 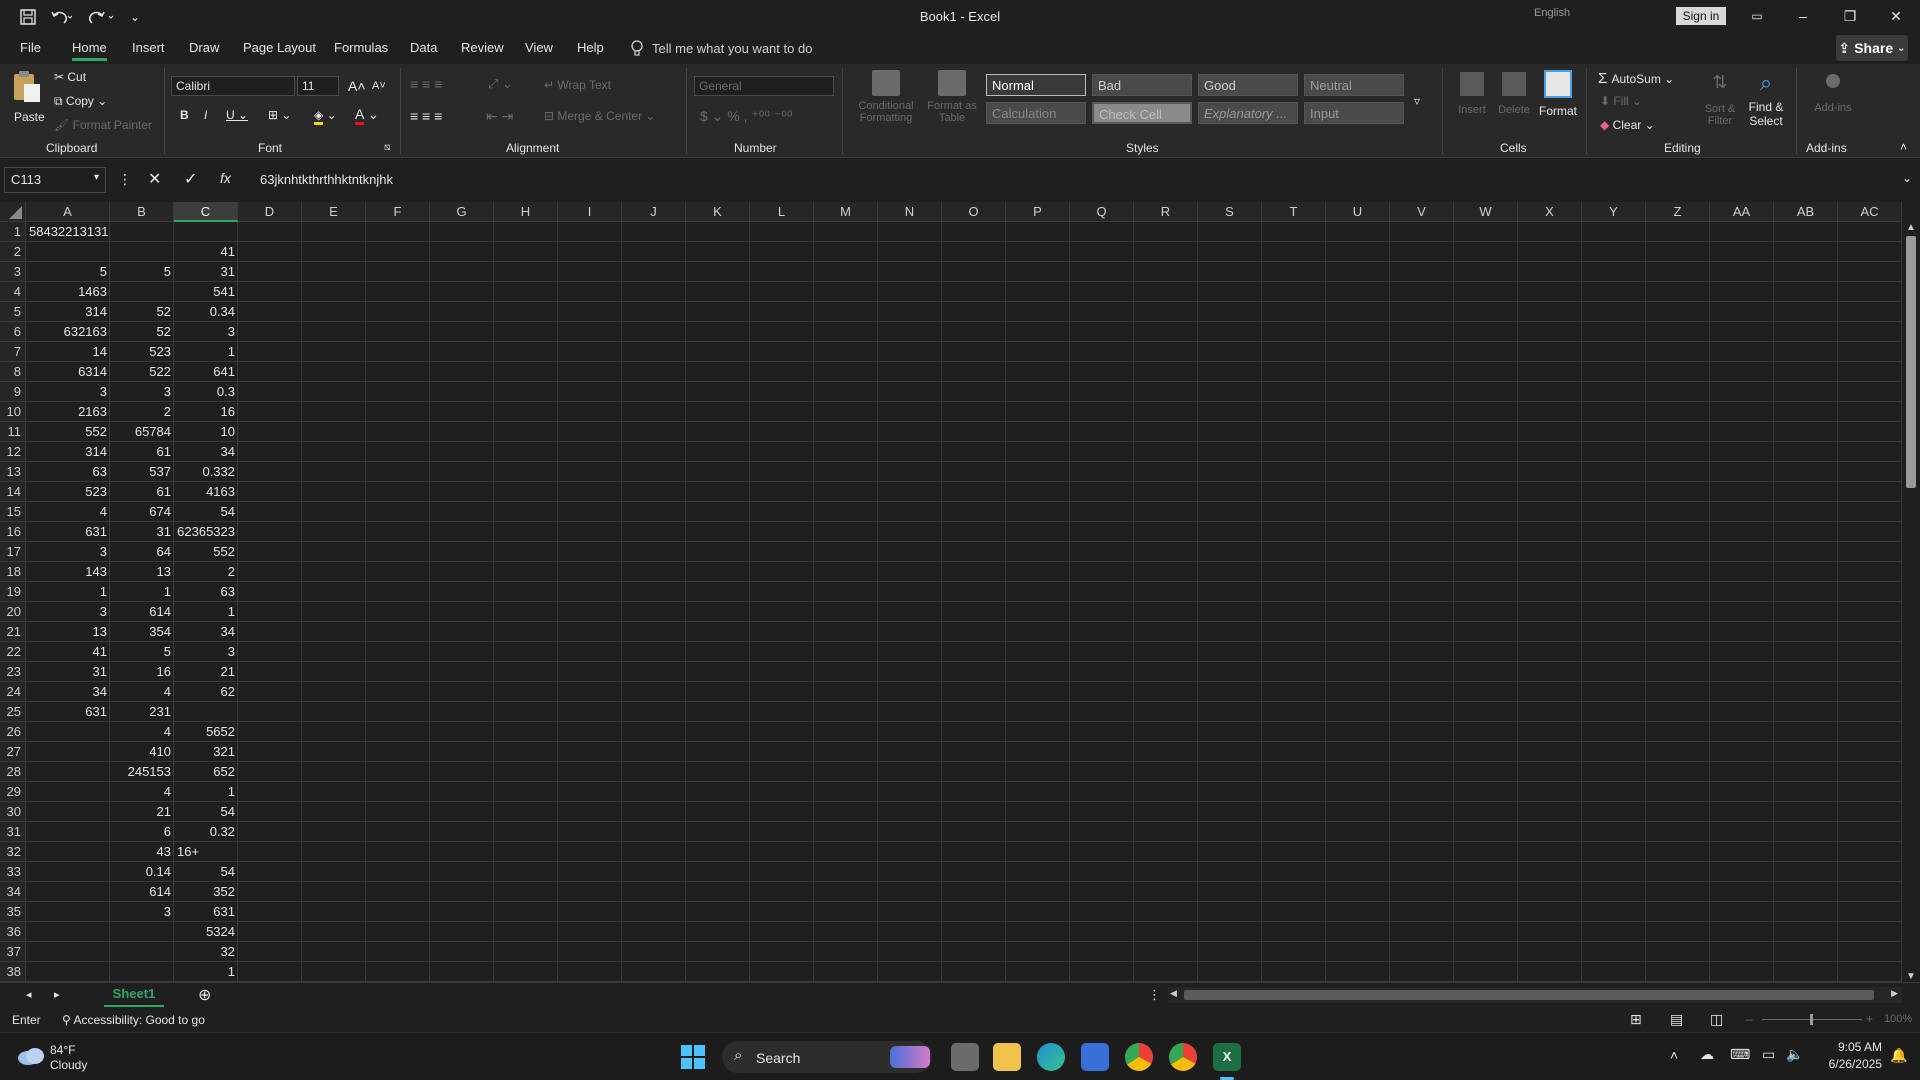 I want to click on insert-cells-button: Insert, so click(x=1472, y=94).